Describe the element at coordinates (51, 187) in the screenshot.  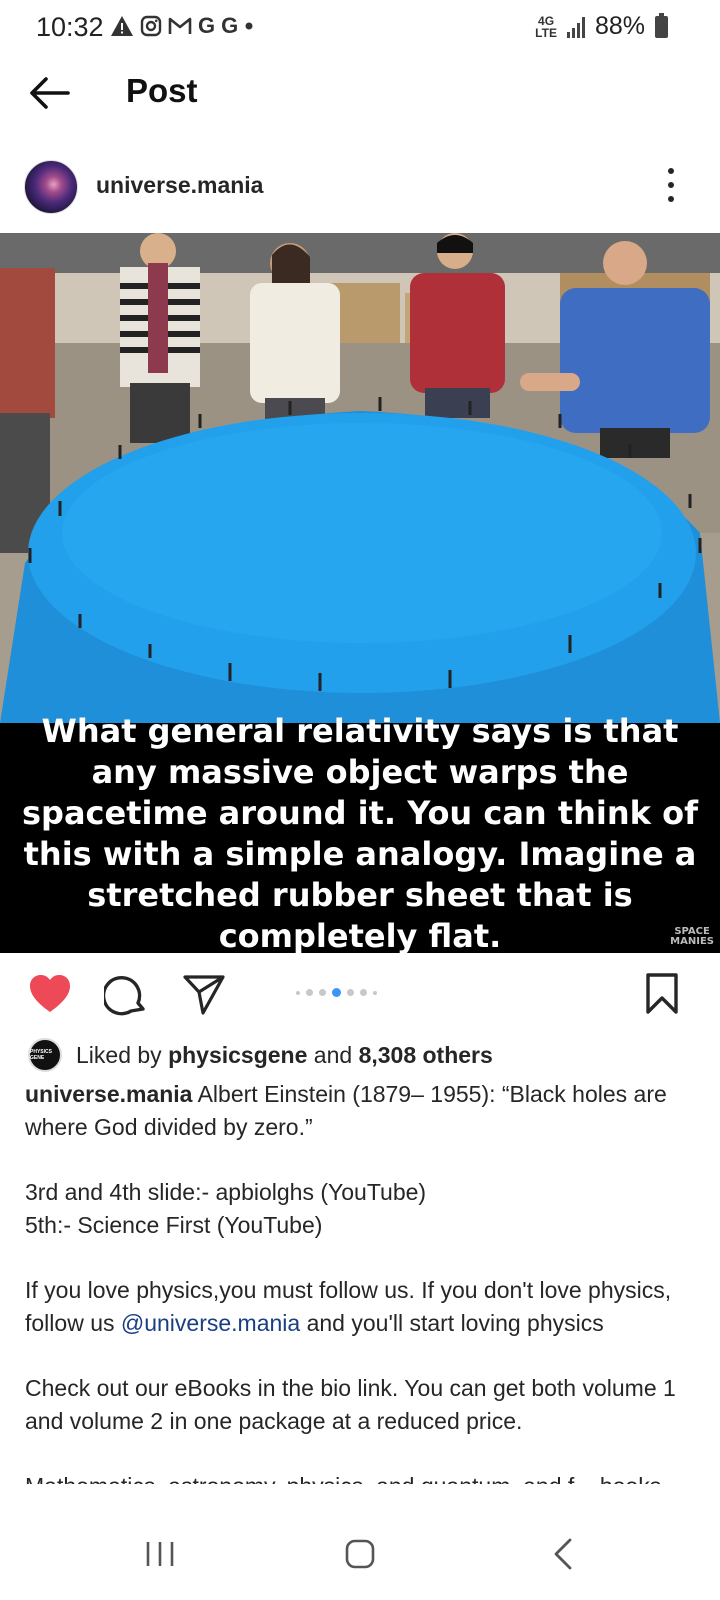
I see `avatar` at that location.